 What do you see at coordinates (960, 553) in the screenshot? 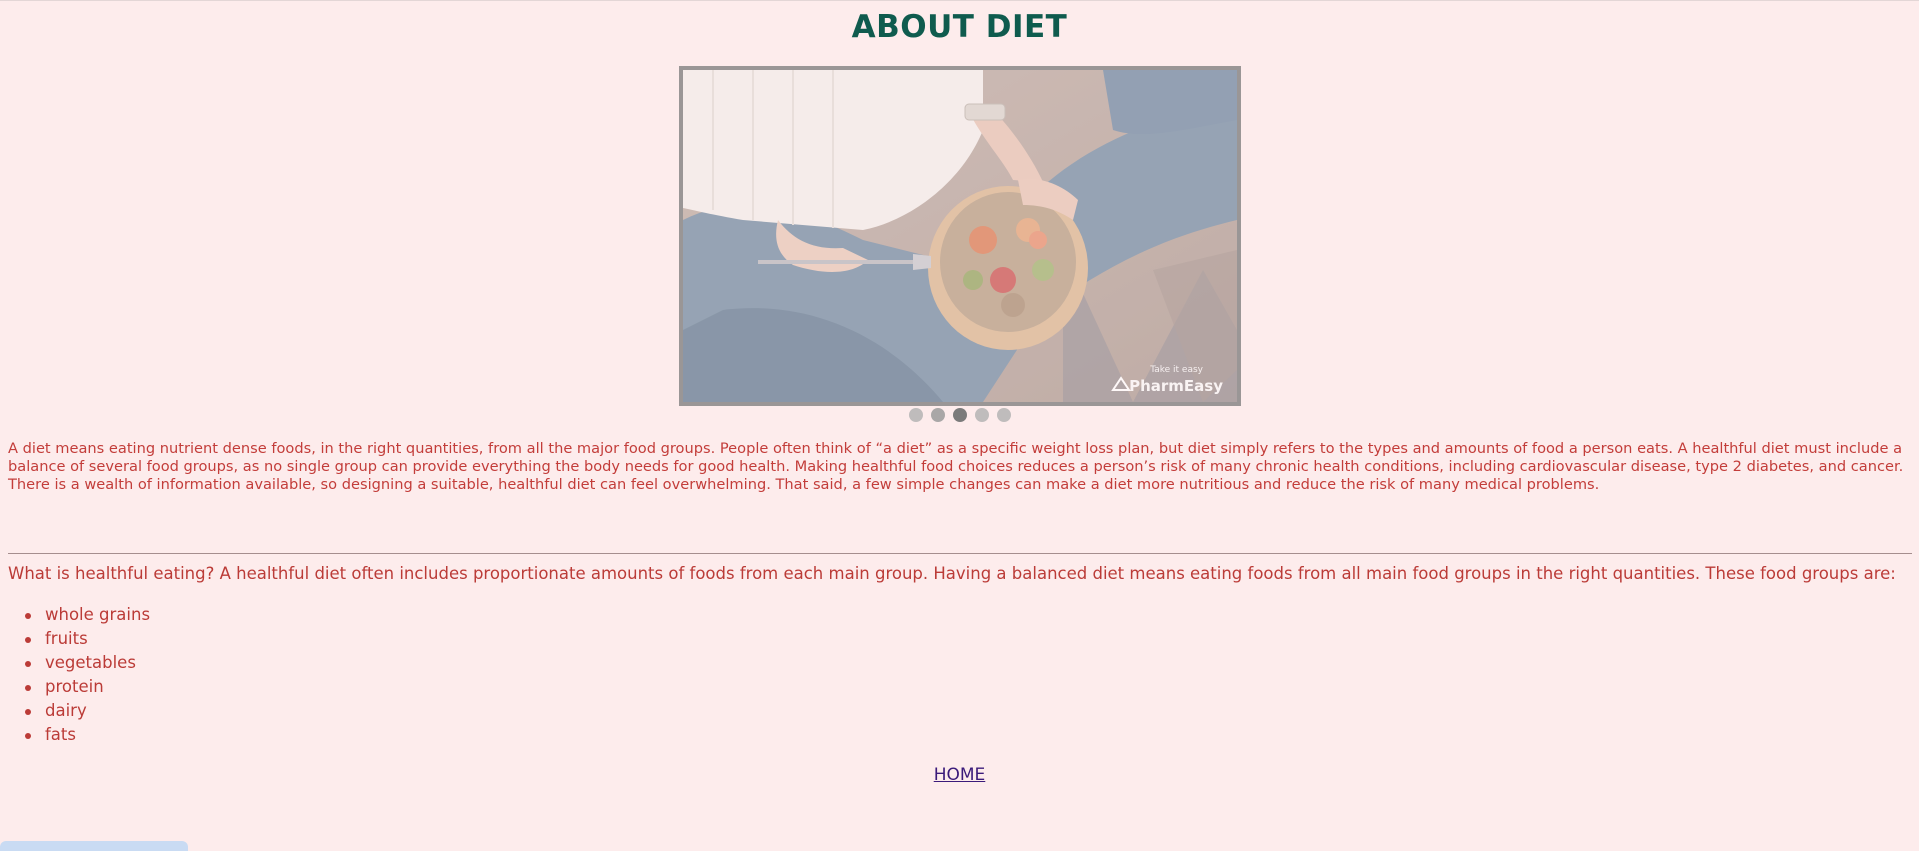
I see `section-divider` at bounding box center [960, 553].